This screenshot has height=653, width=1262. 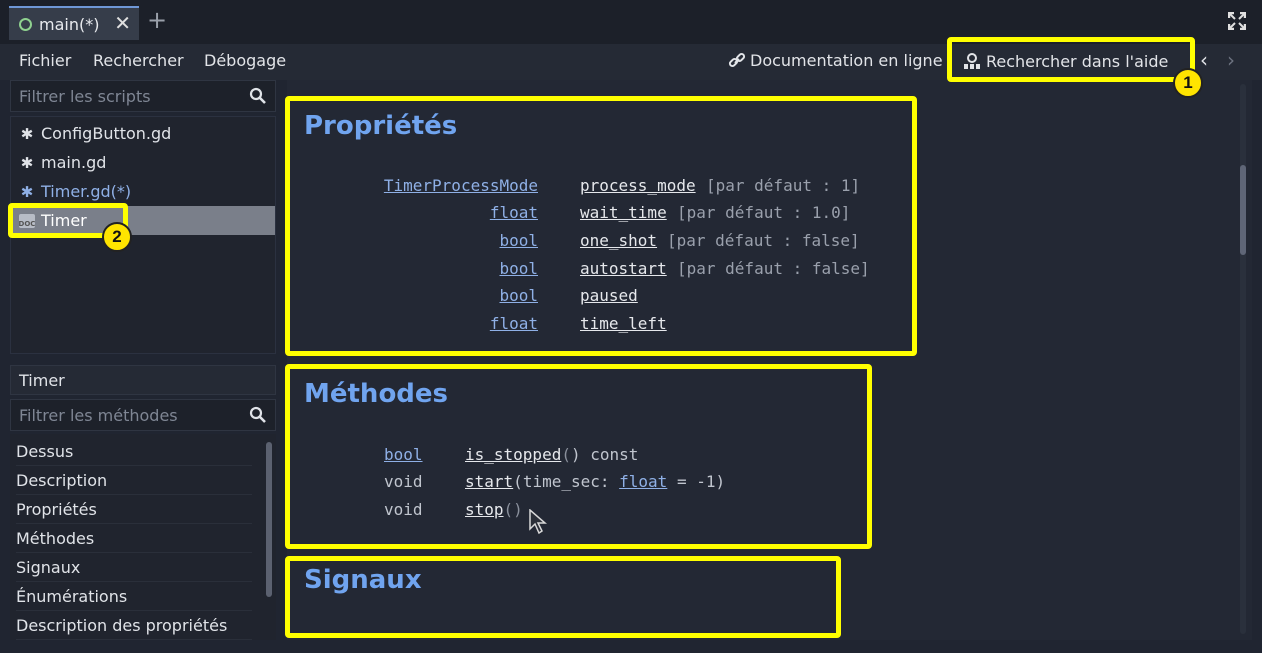 I want to click on class-name-label: Timer, so click(x=143, y=380).